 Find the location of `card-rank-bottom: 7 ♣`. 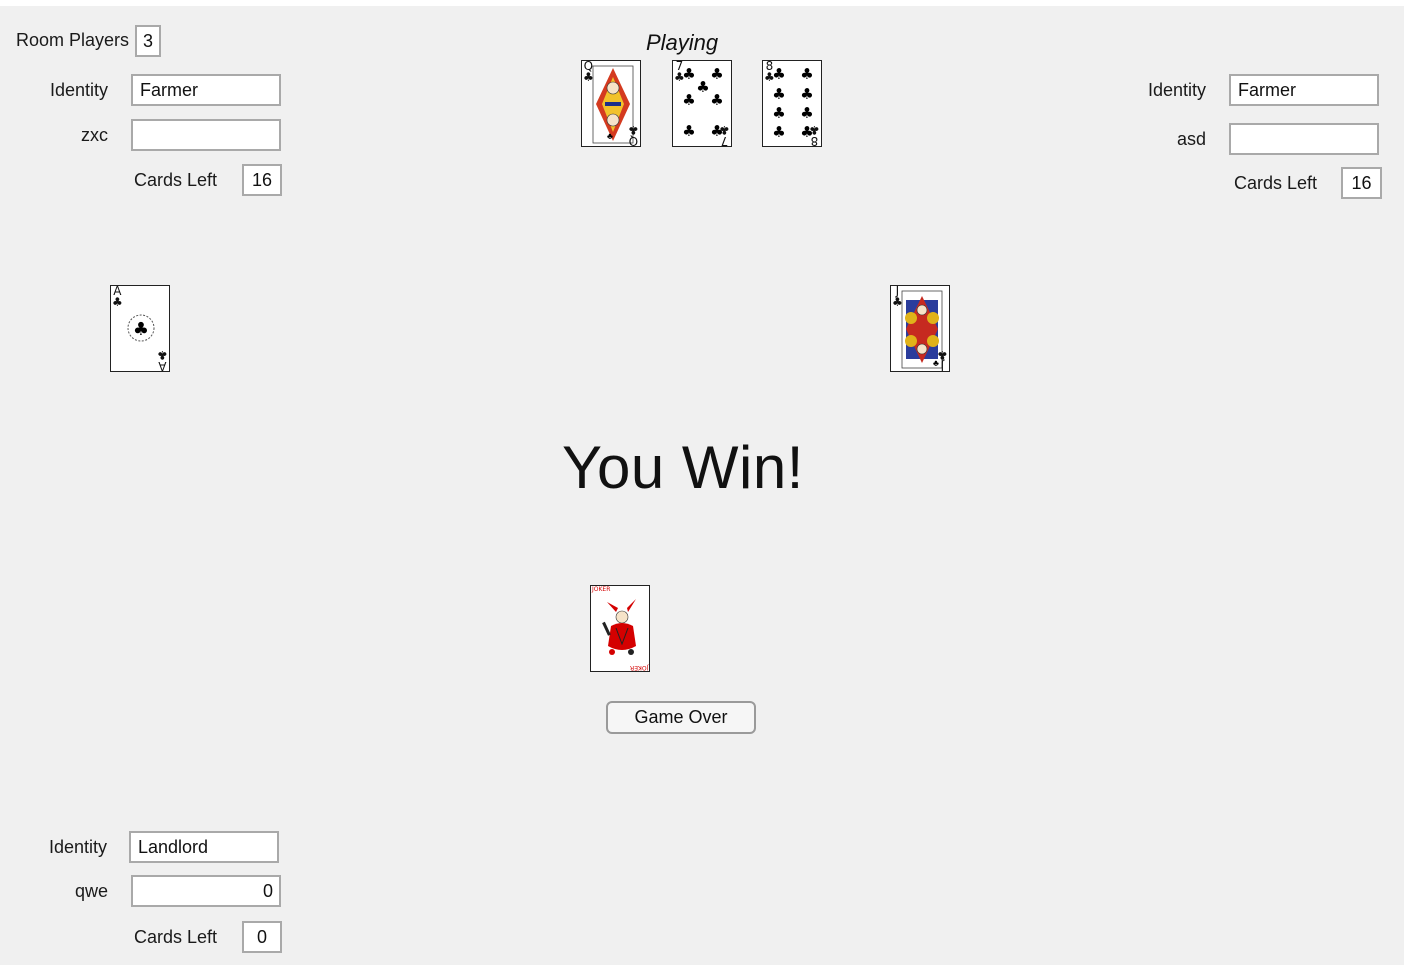

card-rank-bottom: 7 ♣ is located at coordinates (724, 135).